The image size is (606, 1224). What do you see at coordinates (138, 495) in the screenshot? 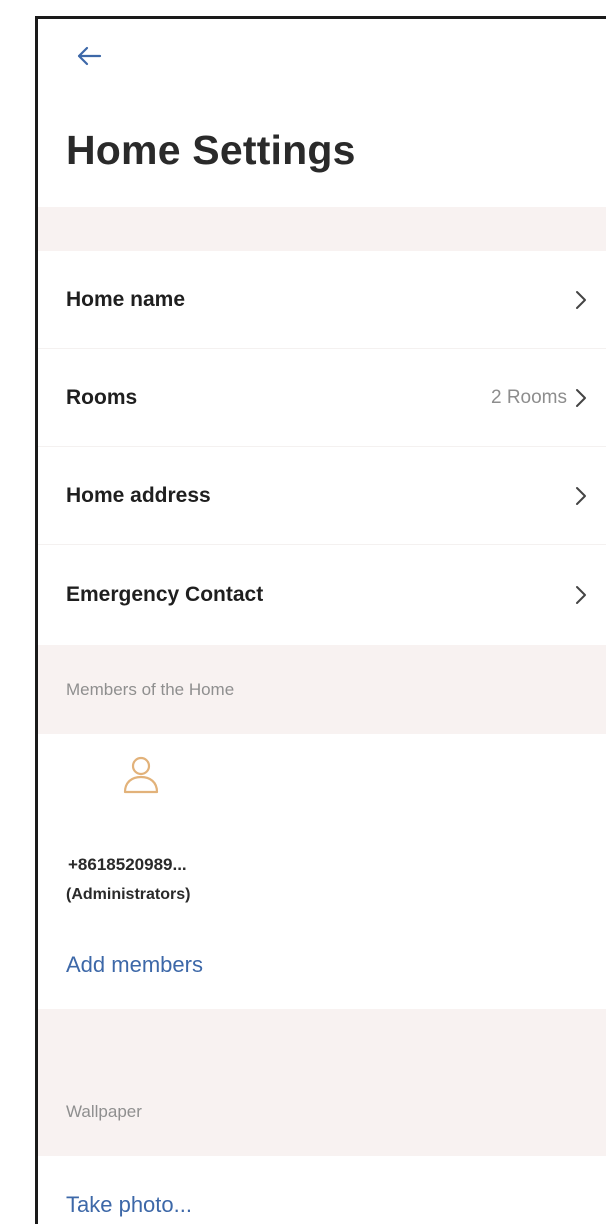
I see `row-label: Home address` at bounding box center [138, 495].